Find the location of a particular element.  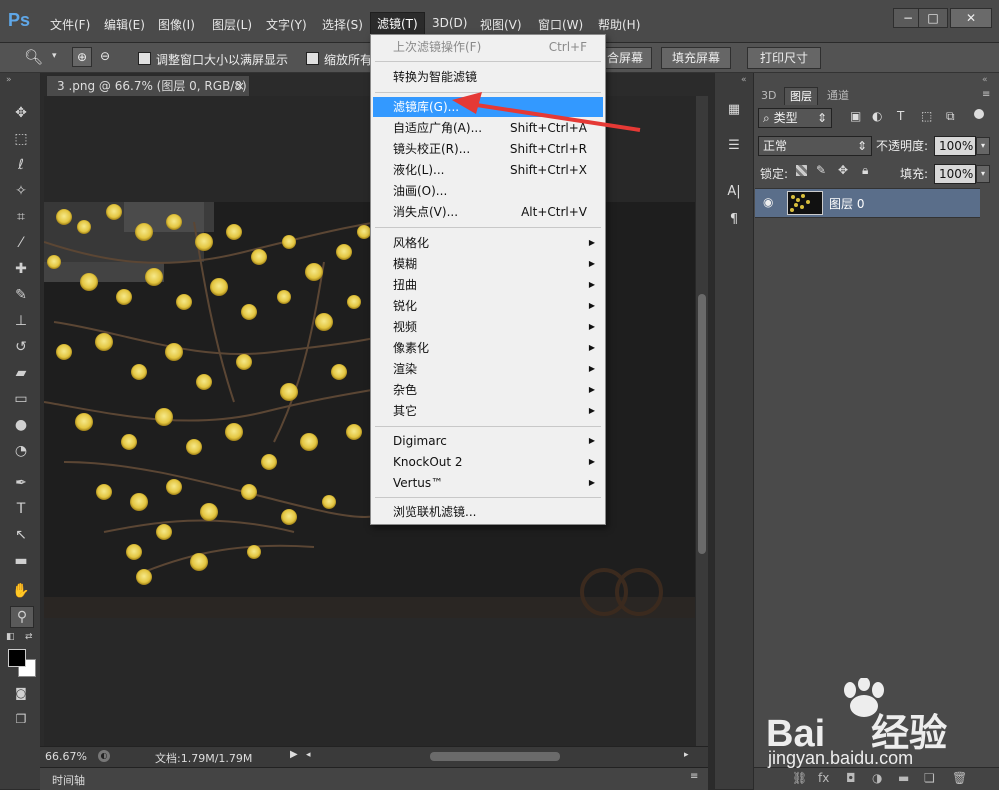

tab-layers: 图层 is located at coordinates (801, 96).